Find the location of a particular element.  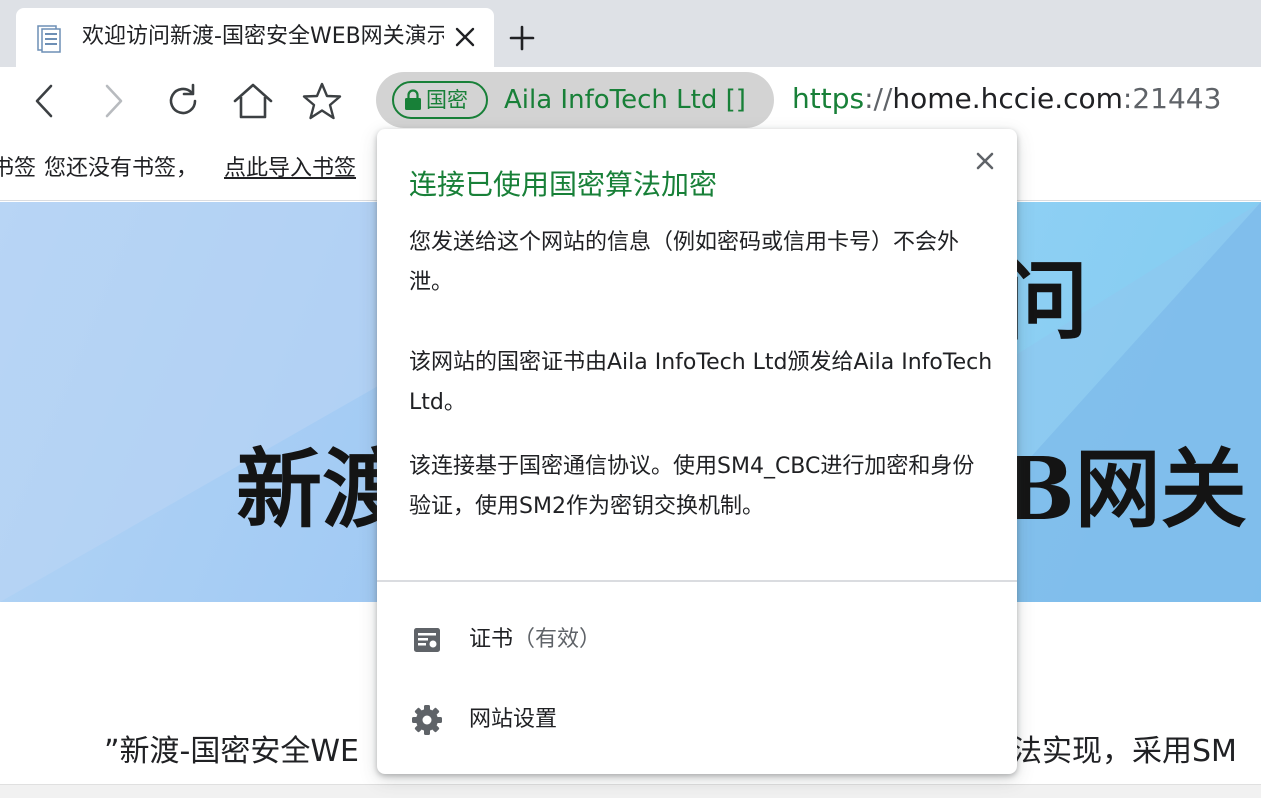

certificate-org-name: Aila InfoTech Ltd [] is located at coordinates (625, 100).